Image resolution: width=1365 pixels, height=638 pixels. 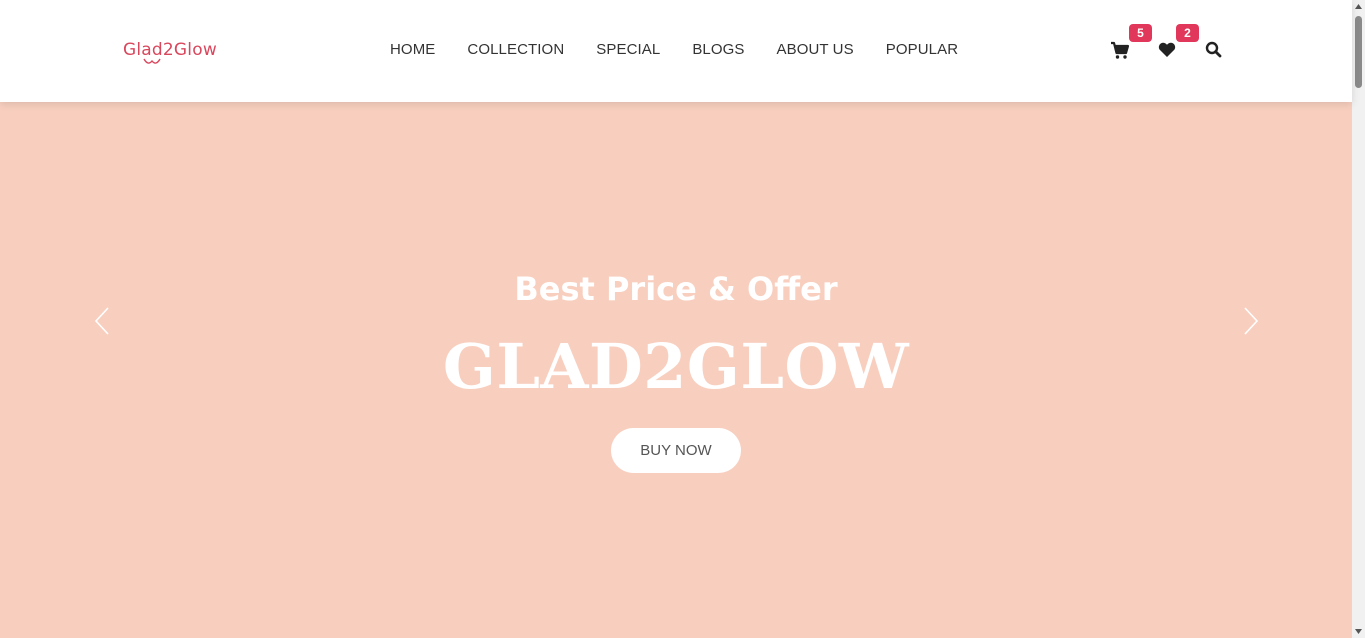 I want to click on wishlist-count-badge: 2, so click(x=1187, y=33).